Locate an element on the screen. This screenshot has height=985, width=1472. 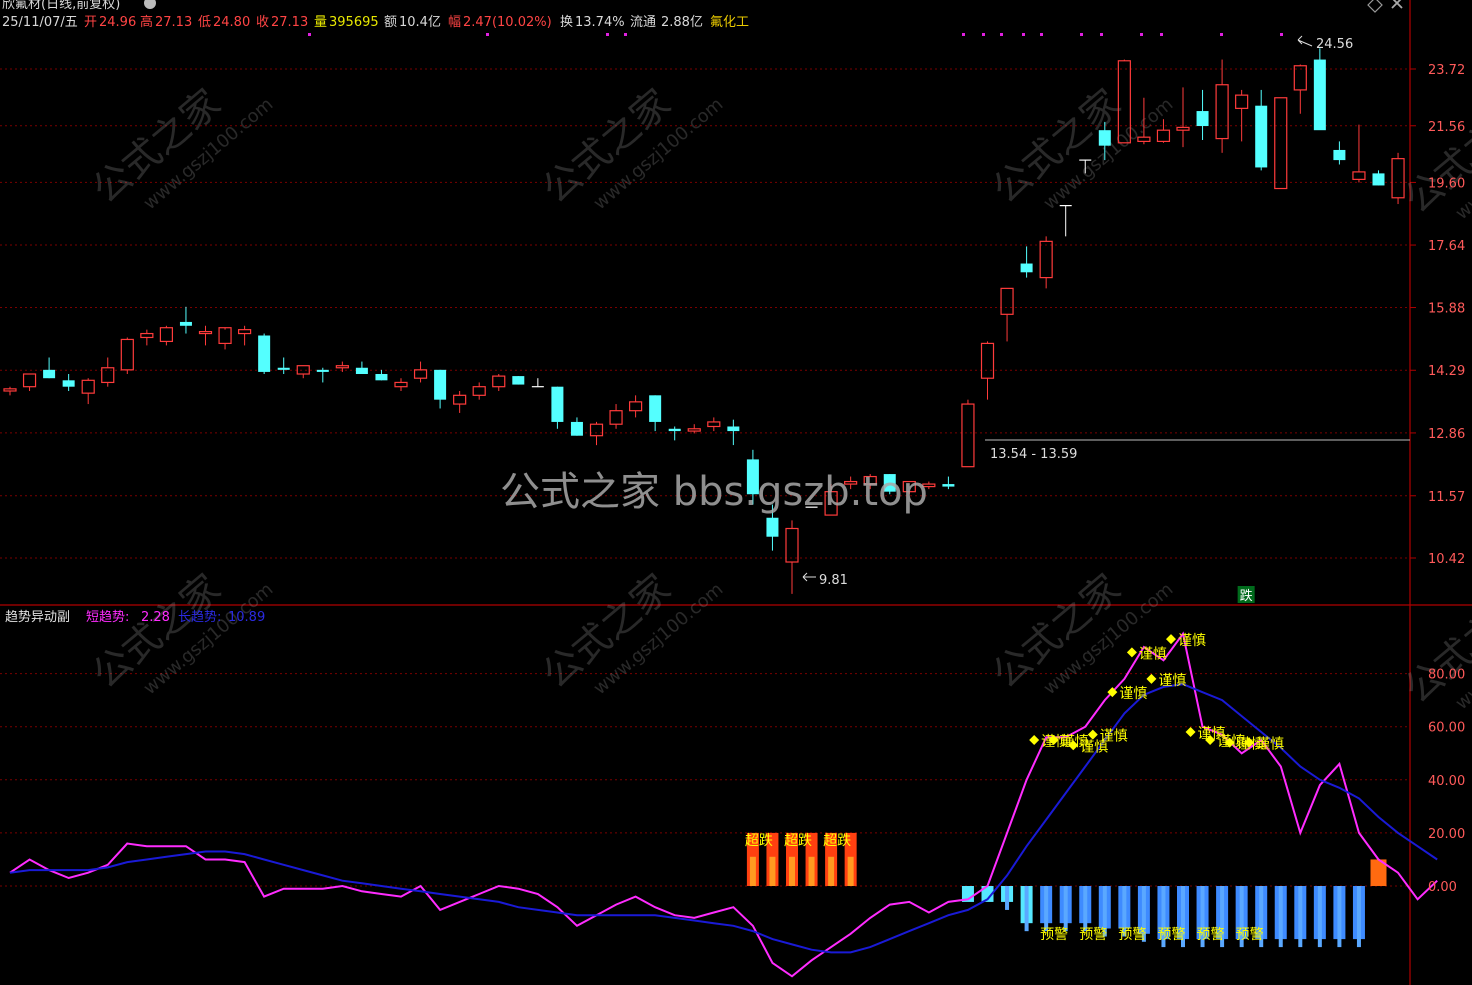
close-label: 收 is located at coordinates (262, 22).